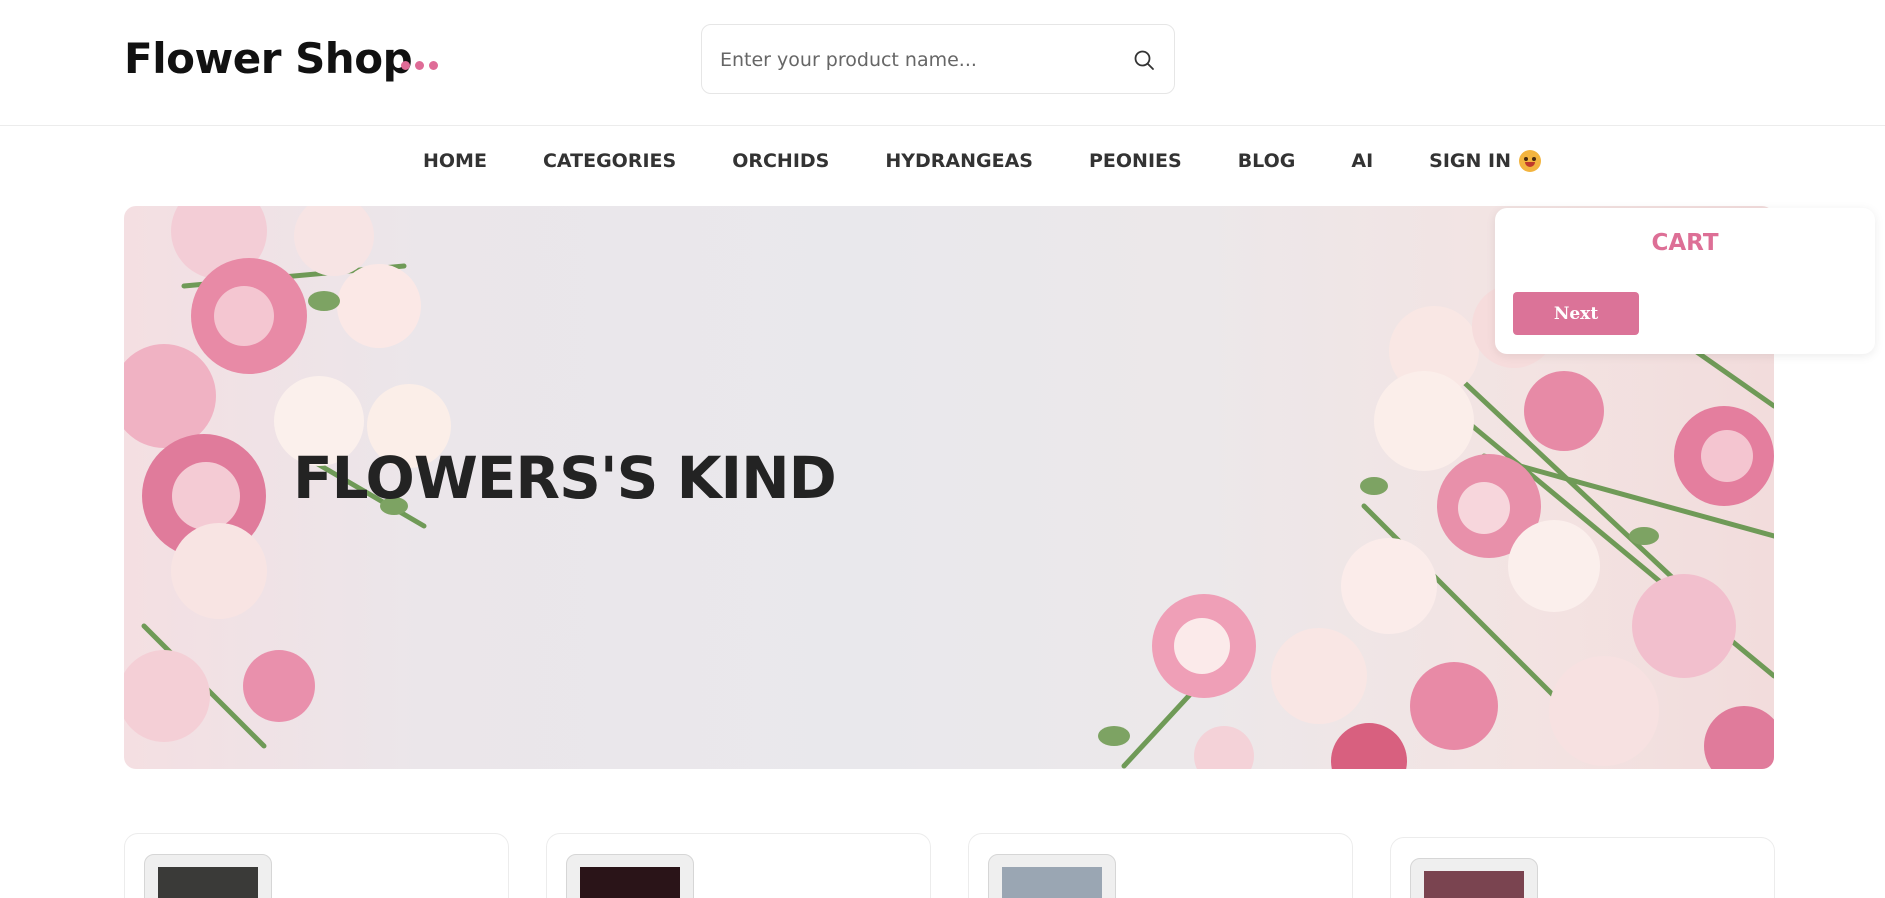  I want to click on search-box, so click(938, 59).